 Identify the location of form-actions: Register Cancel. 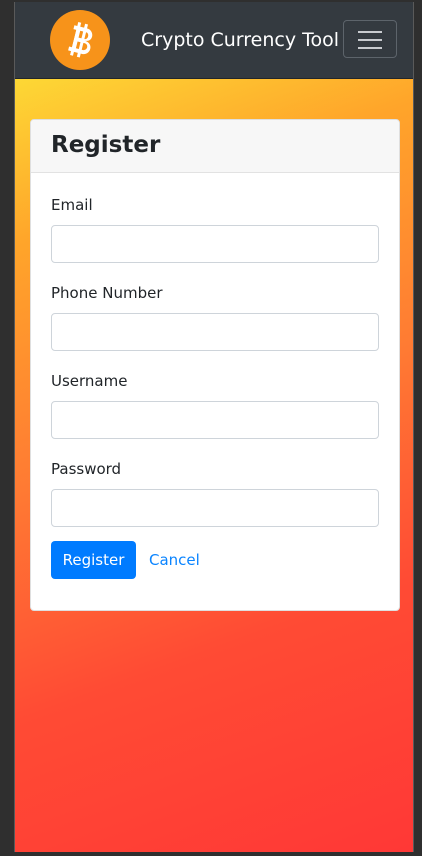
(215, 561).